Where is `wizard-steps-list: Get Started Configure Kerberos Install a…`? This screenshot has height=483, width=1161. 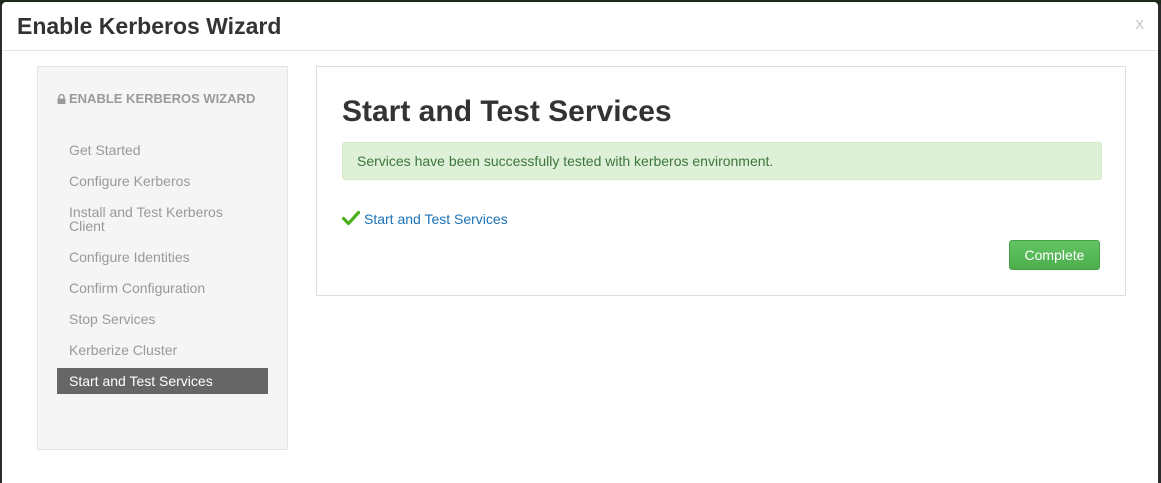 wizard-steps-list: Get Started Configure Kerberos Install a… is located at coordinates (162, 268).